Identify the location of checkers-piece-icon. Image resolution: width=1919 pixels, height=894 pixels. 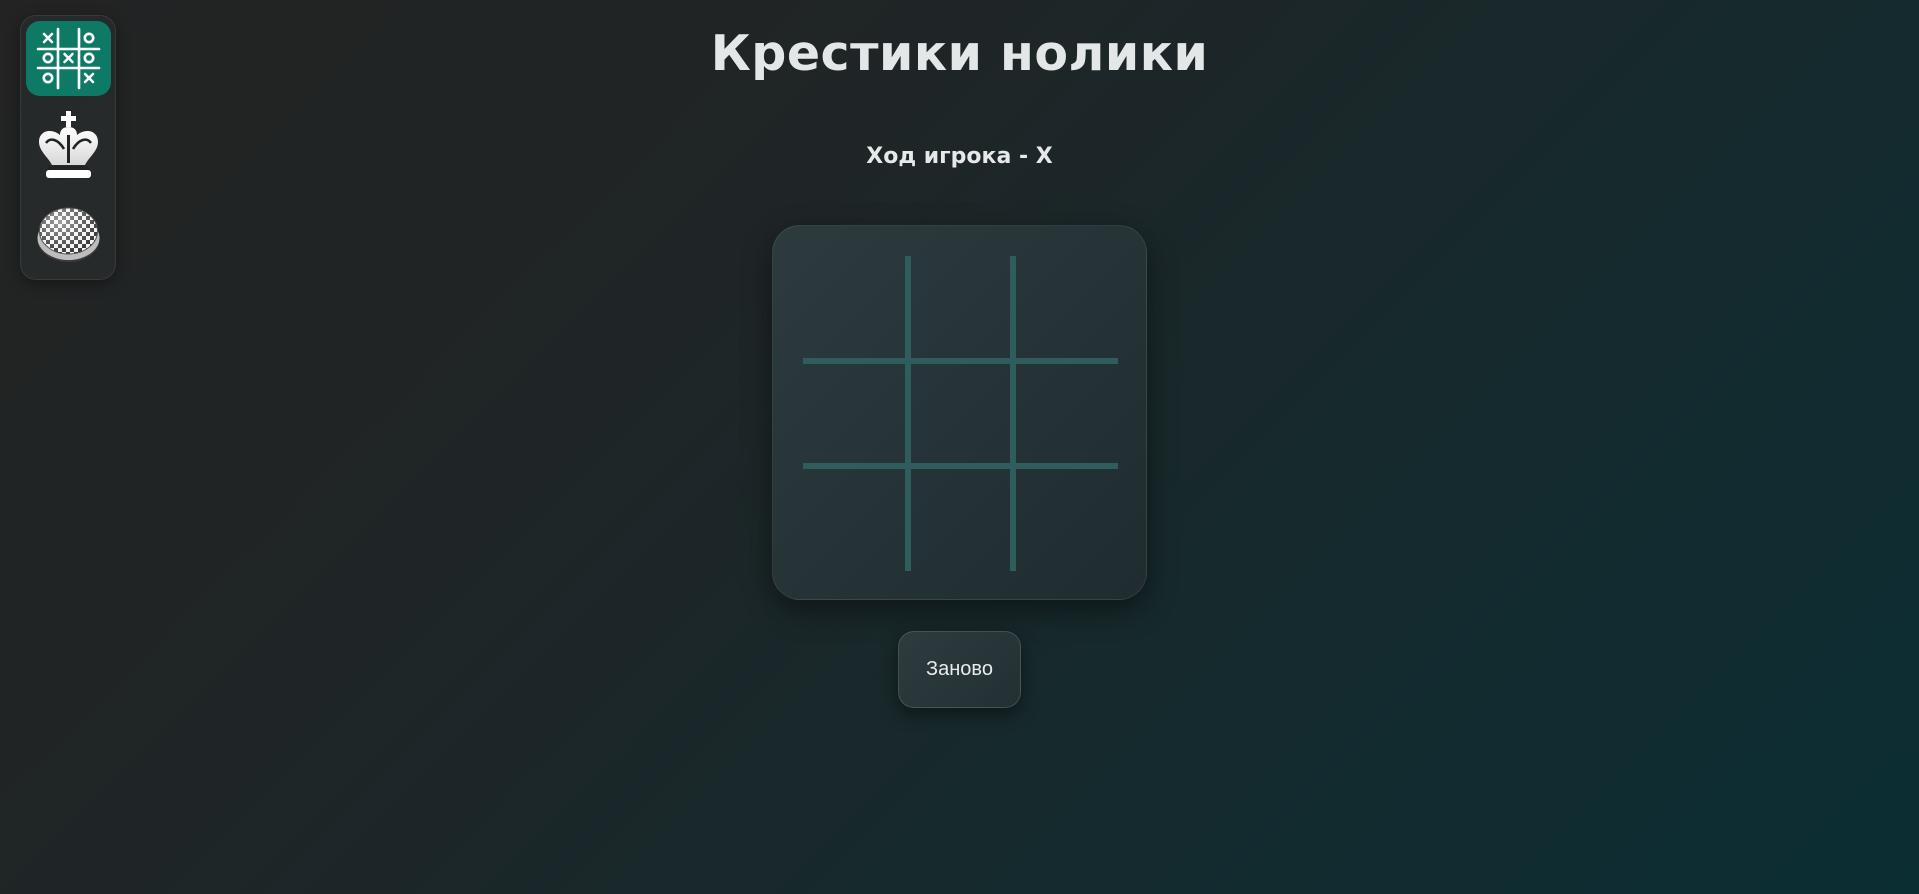
(68, 234).